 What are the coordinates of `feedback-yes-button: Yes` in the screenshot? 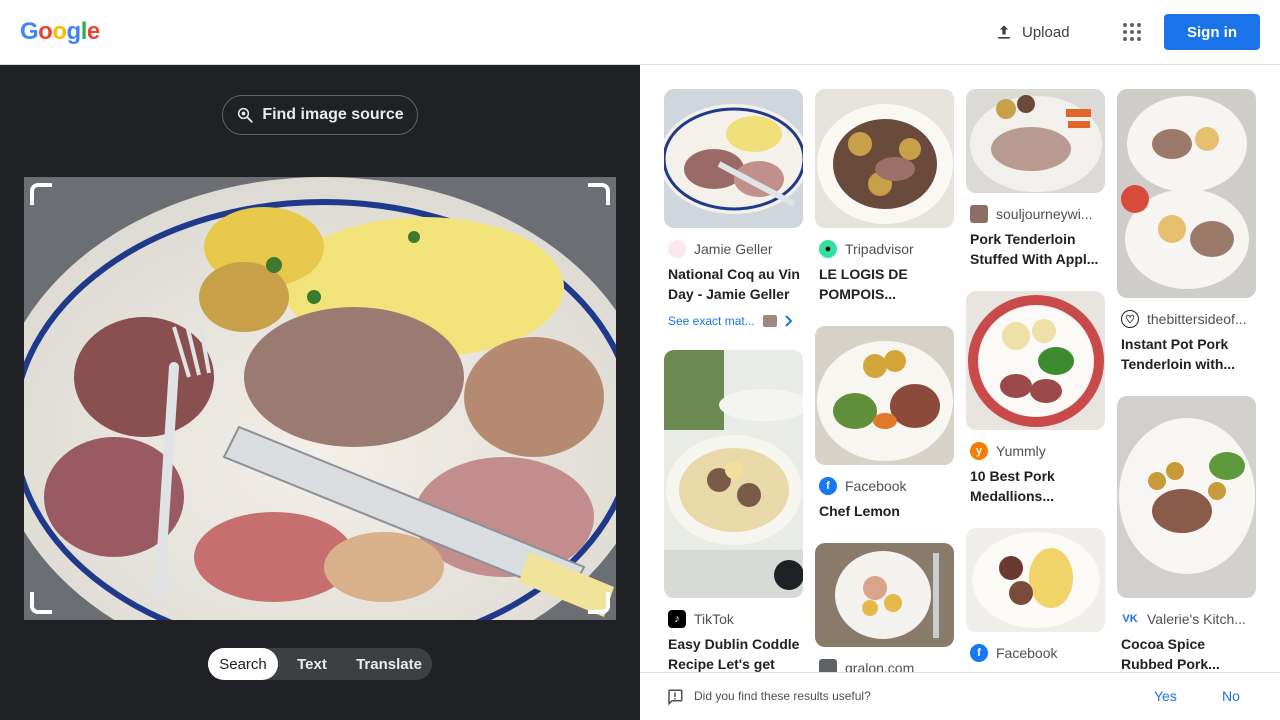 It's located at (1165, 696).